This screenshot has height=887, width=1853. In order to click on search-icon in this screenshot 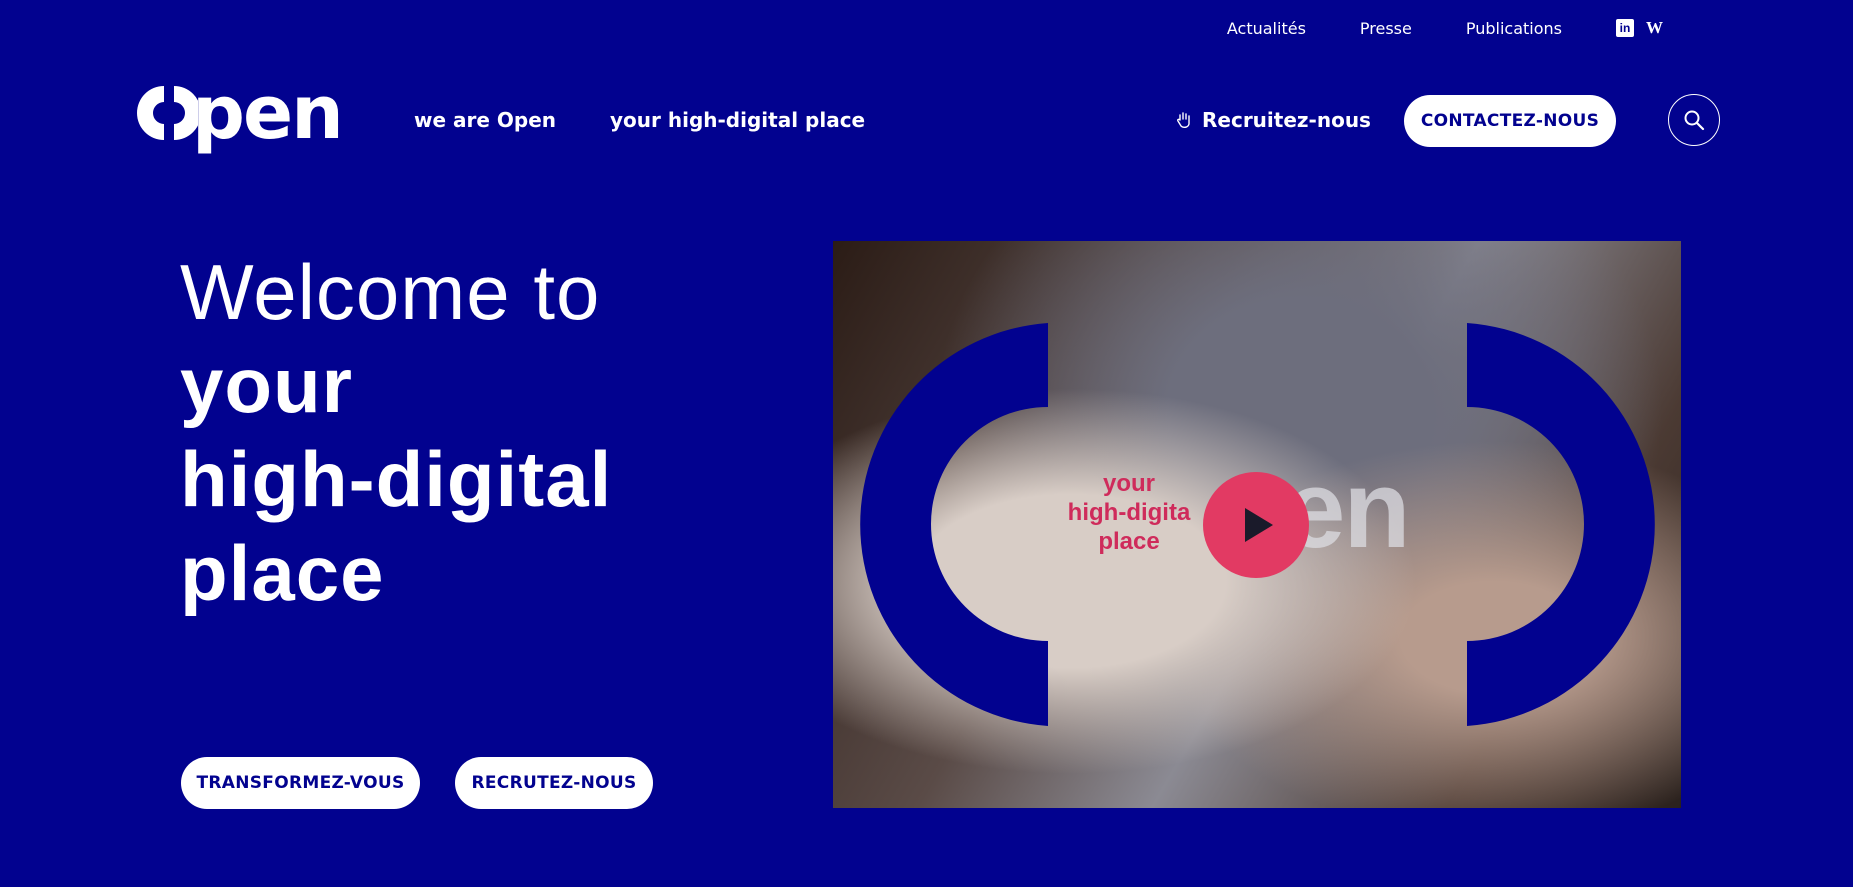, I will do `click(1694, 120)`.